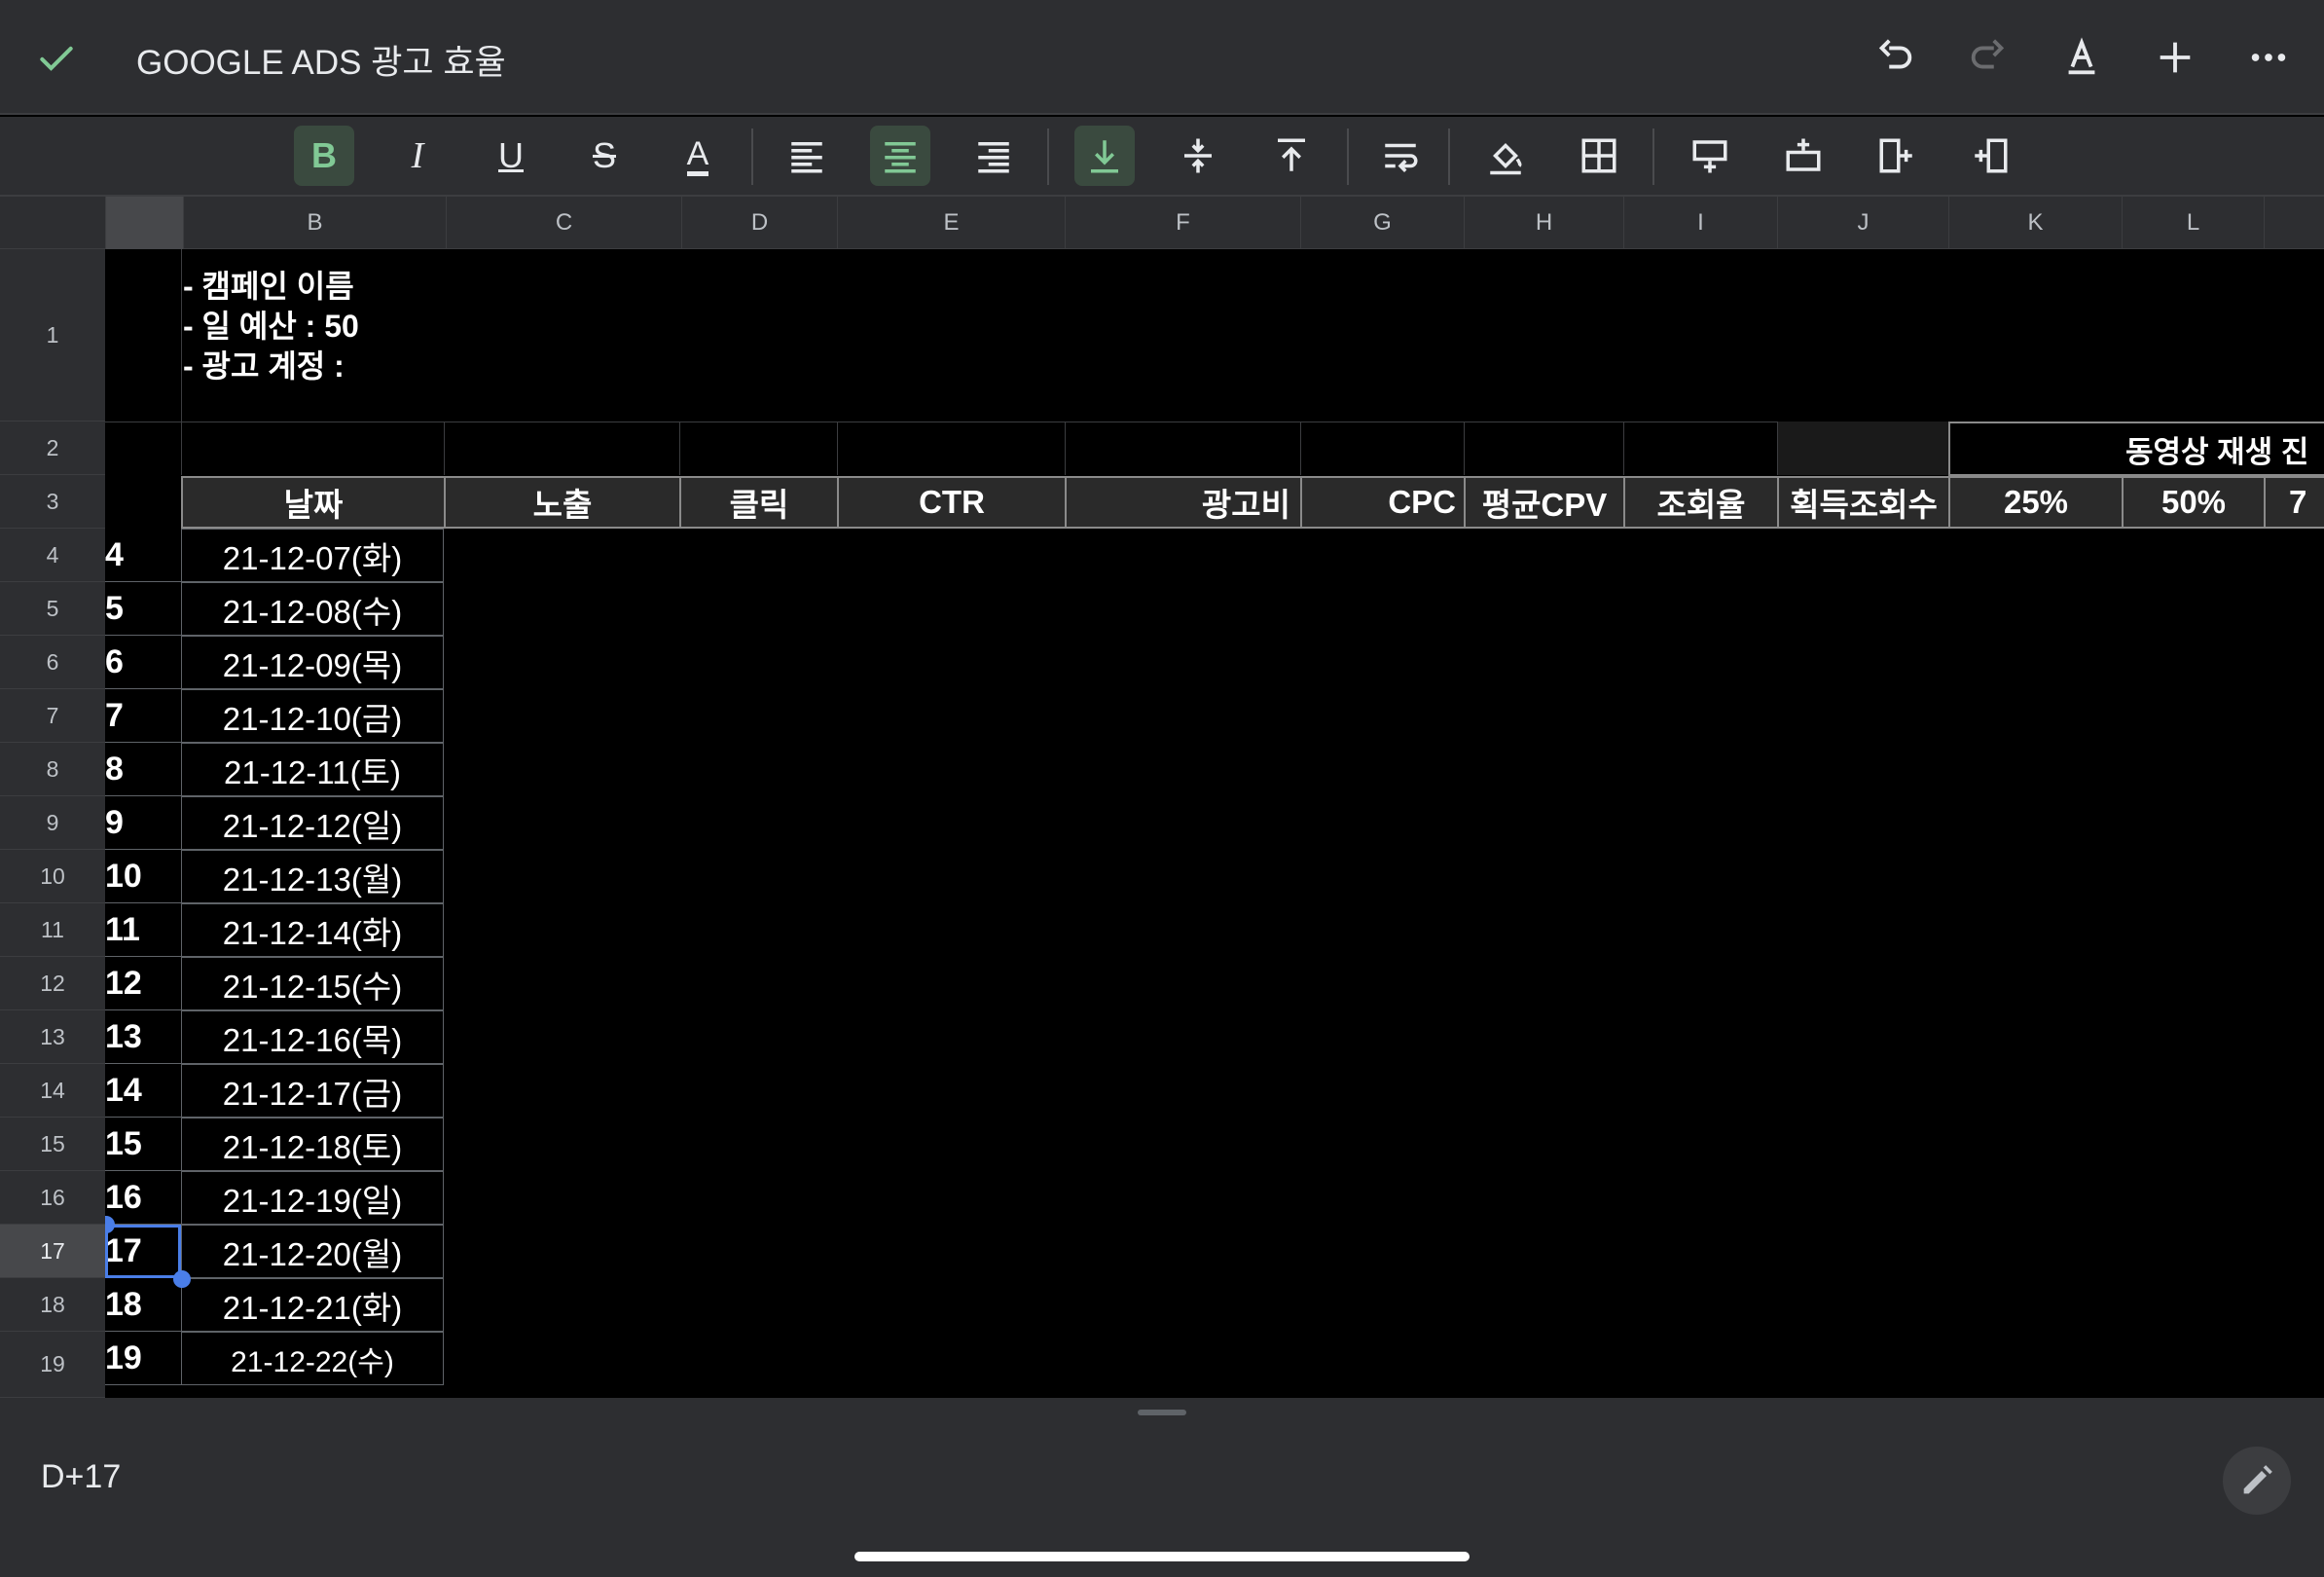 This screenshot has height=1577, width=2324. What do you see at coordinates (52, 1037) in the screenshot?
I see `row-header: 13` at bounding box center [52, 1037].